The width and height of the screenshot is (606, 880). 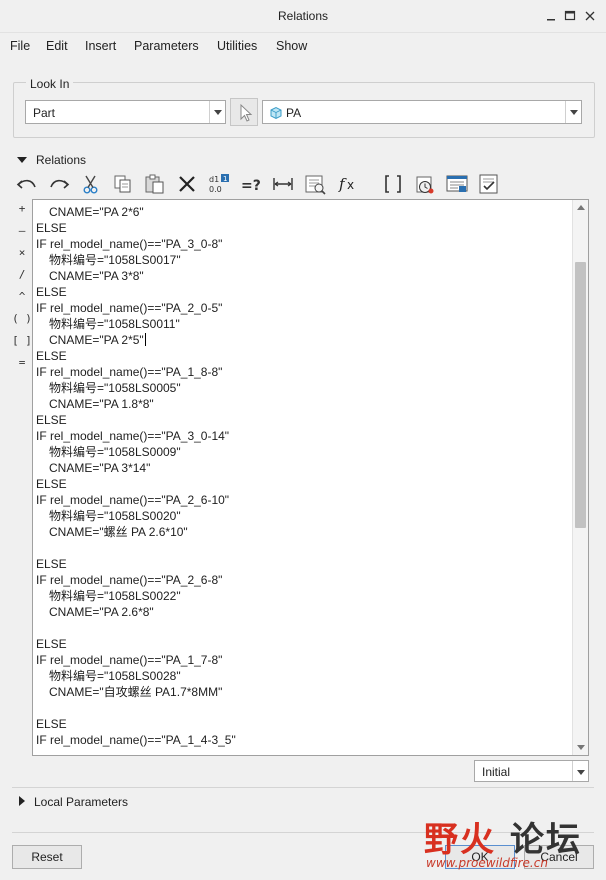 What do you see at coordinates (136, 692) in the screenshot?
I see `relation-line: CNAME="自攻螺丝 PA1.7*8MM"` at bounding box center [136, 692].